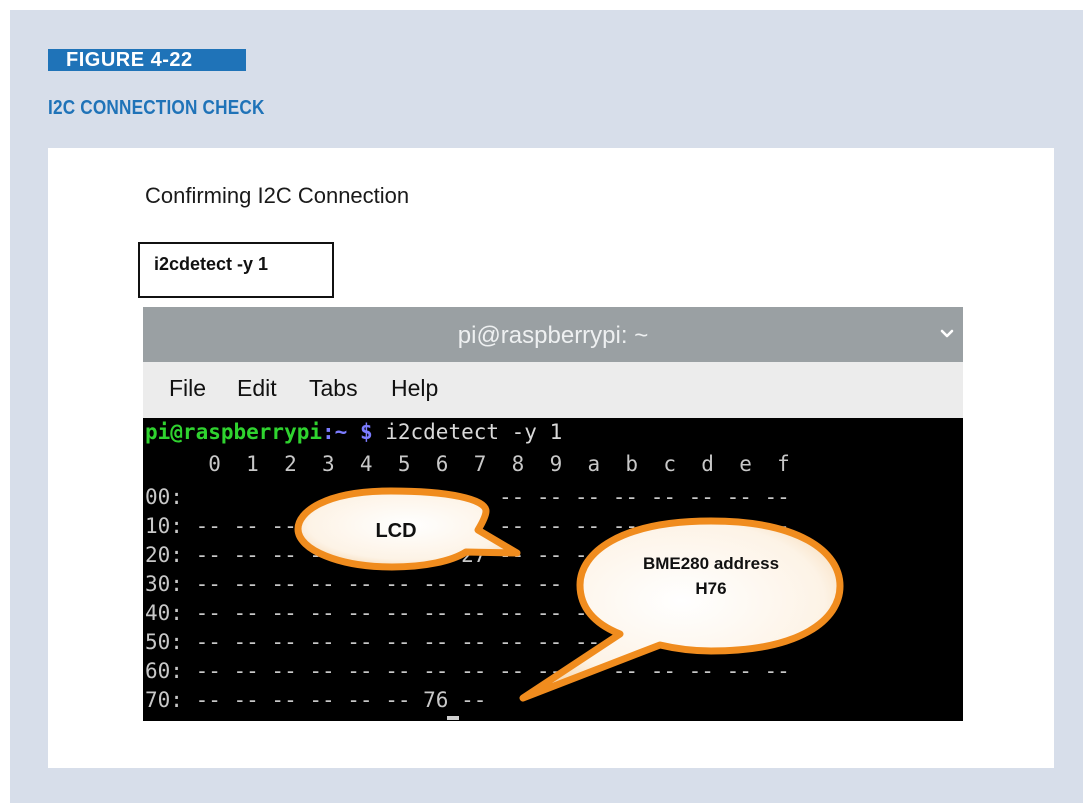 This screenshot has height=803, width=1083. I want to click on menu-file: File, so click(187, 388).